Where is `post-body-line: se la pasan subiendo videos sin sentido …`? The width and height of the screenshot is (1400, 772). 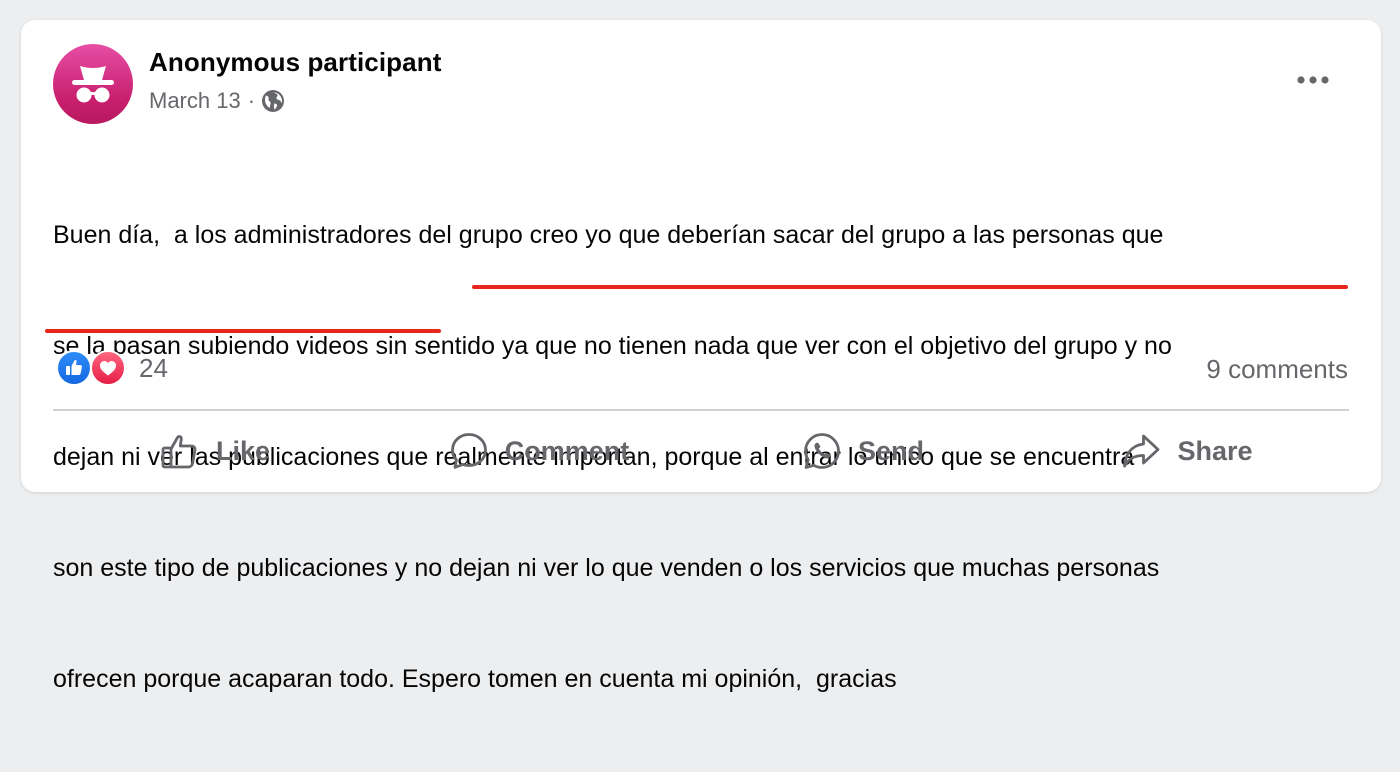 post-body-line: se la pasan subiendo videos sin sentido … is located at coordinates (612, 346).